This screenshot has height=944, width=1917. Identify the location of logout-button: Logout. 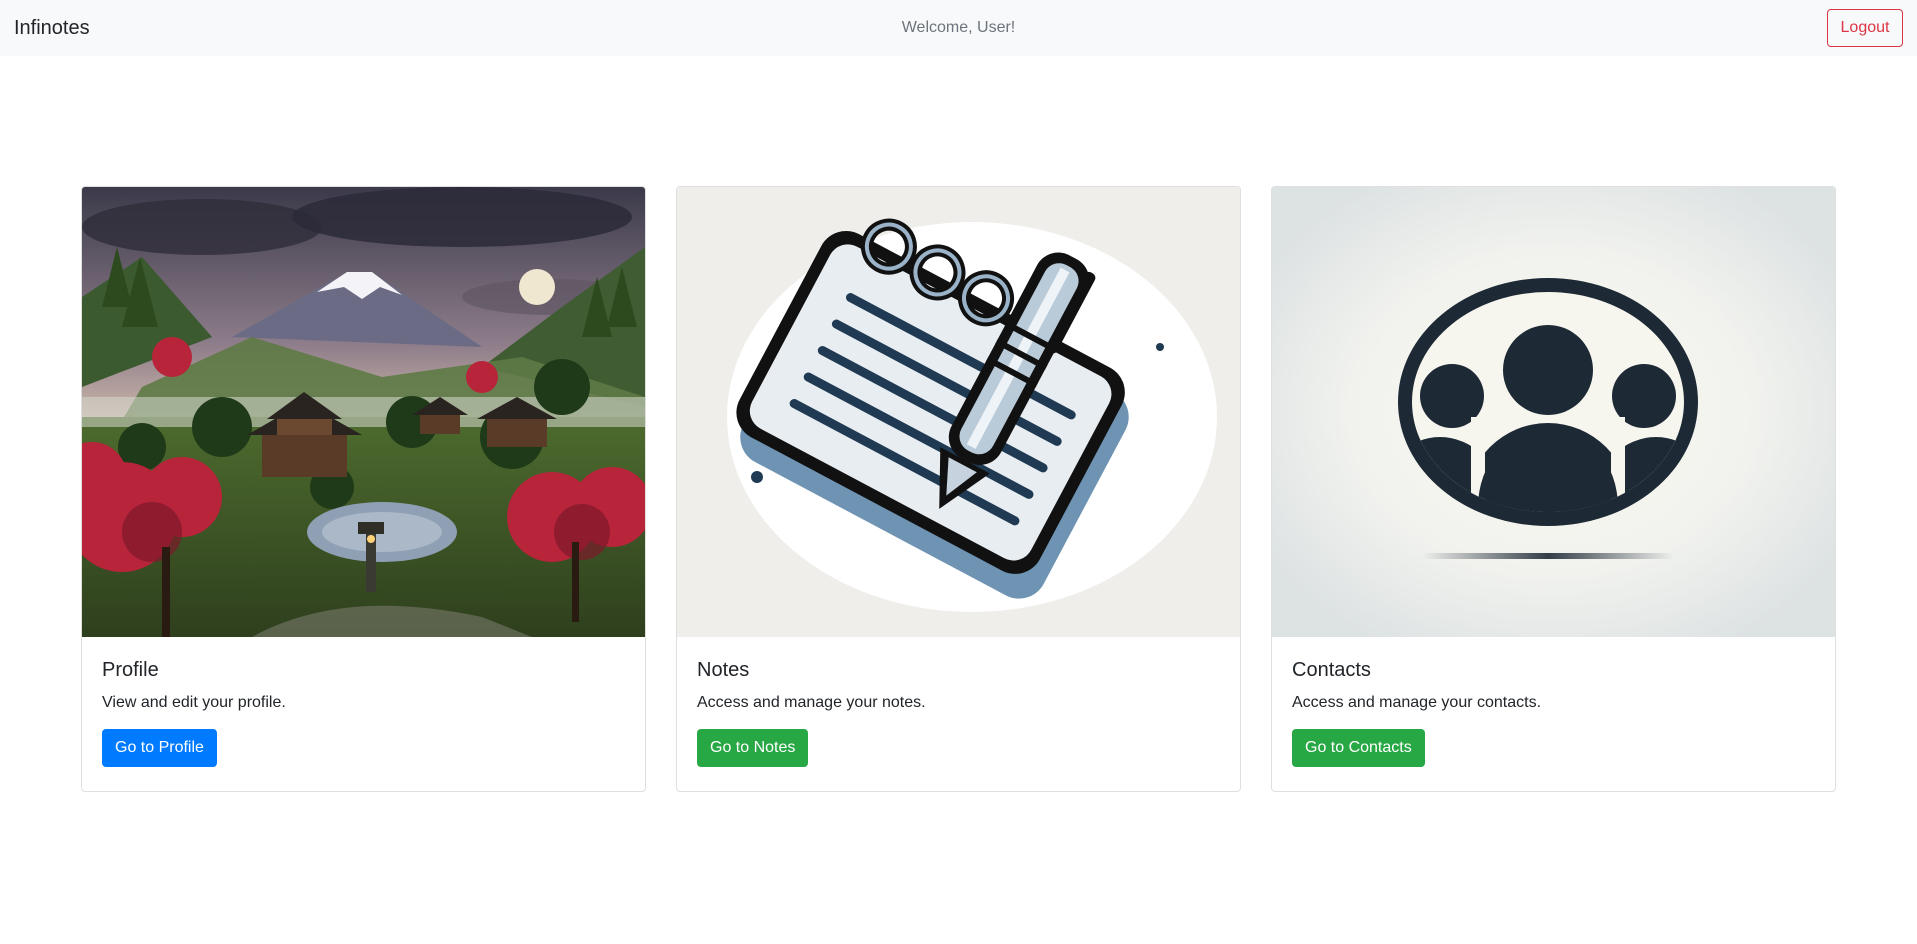
(1865, 28).